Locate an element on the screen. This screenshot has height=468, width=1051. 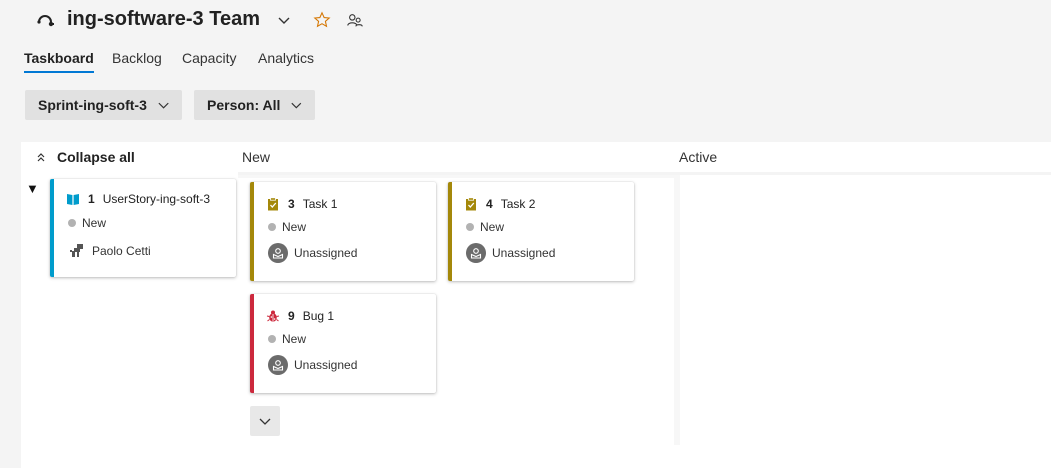
star-icon is located at coordinates (322, 20).